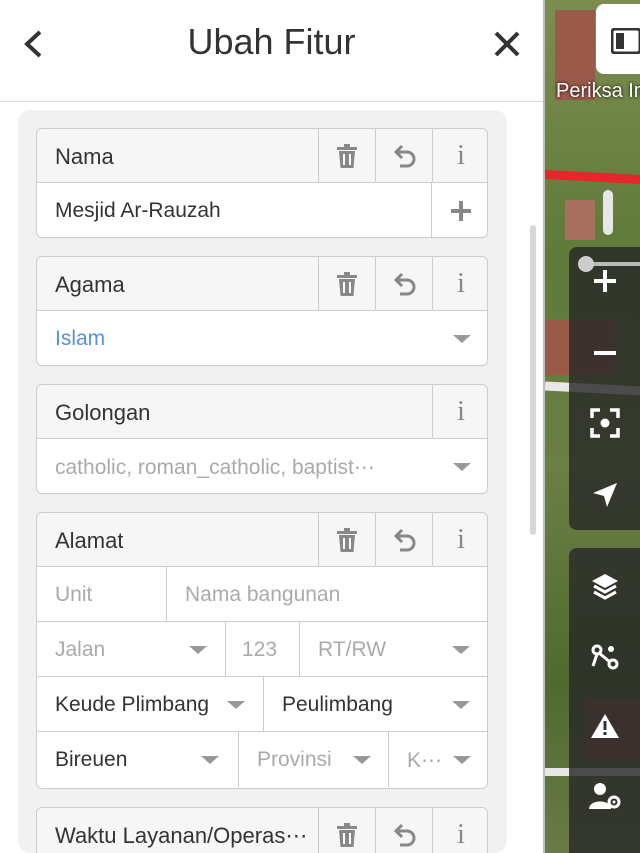 This screenshot has height=853, width=640. Describe the element at coordinates (150, 704) in the screenshot. I see `village-select: Keude Plimbang` at that location.